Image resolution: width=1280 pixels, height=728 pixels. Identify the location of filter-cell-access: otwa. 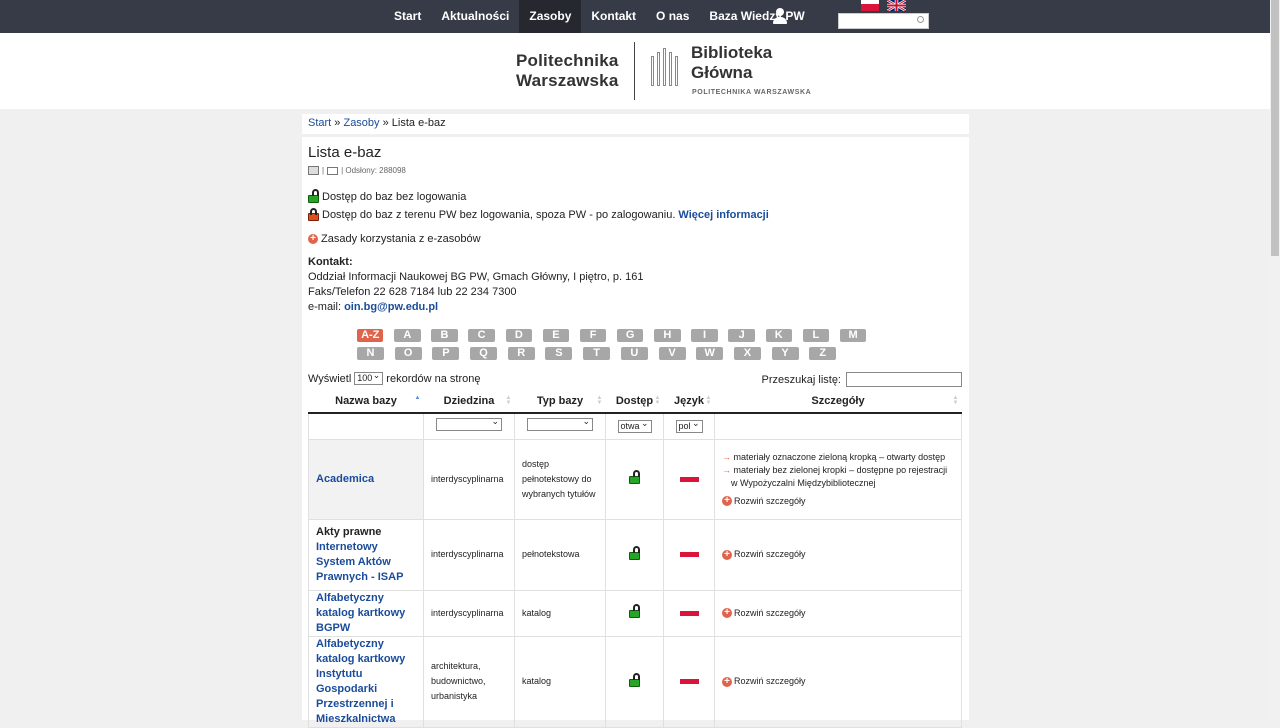
(634, 426).